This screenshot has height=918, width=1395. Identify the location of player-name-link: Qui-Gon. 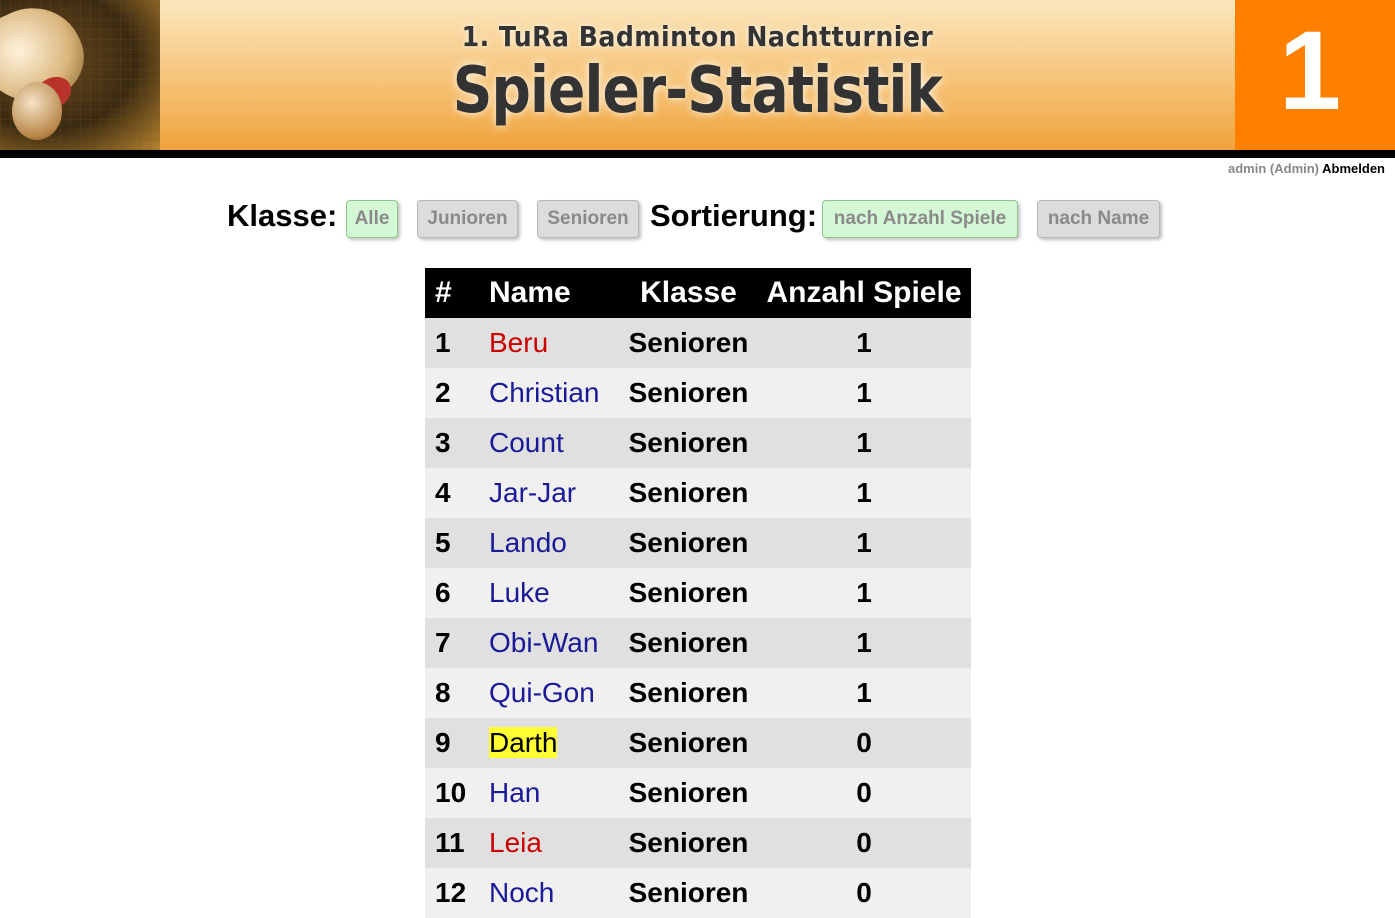
(542, 692).